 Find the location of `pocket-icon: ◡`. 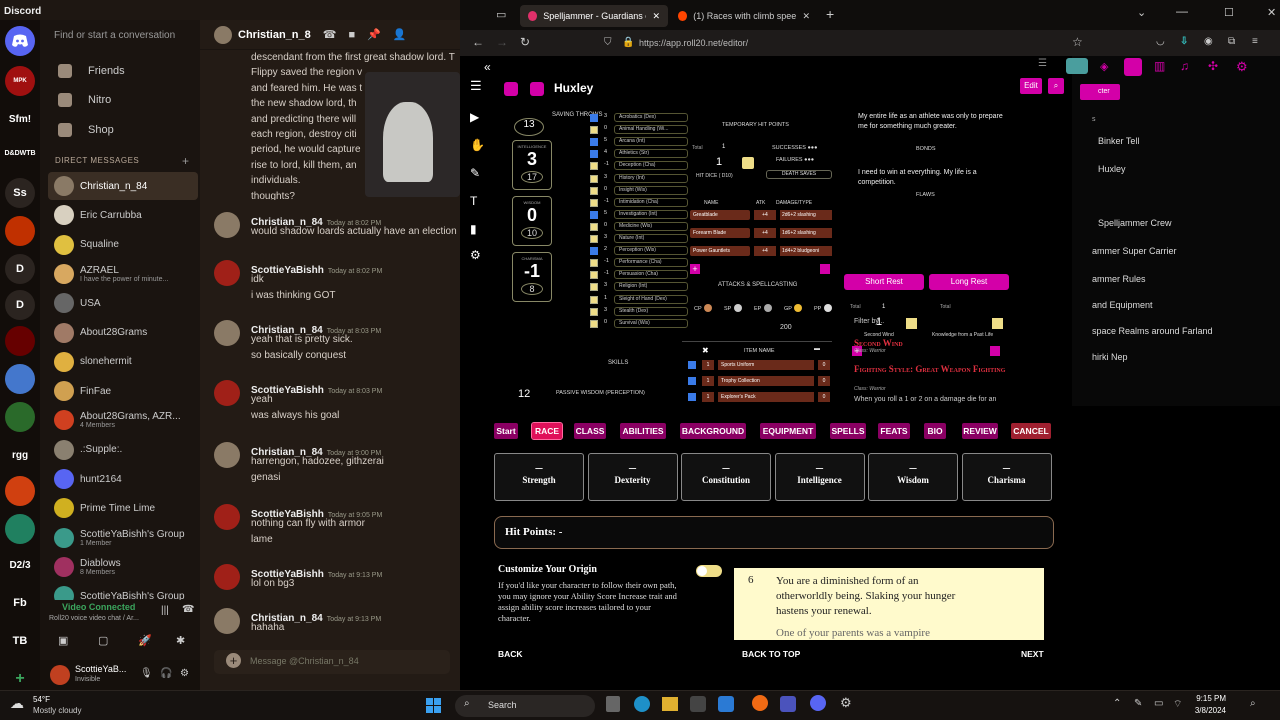

pocket-icon: ◡ is located at coordinates (1160, 41).